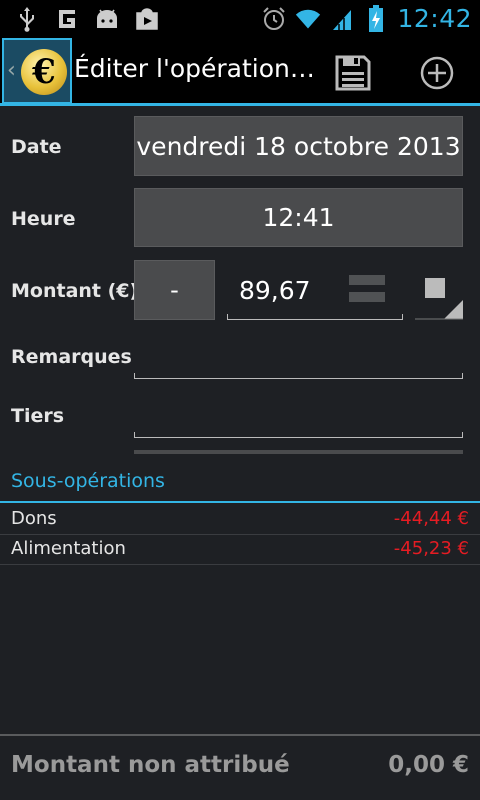 This screenshot has height=800, width=480. Describe the element at coordinates (367, 289) in the screenshot. I see `calculator-icon` at that location.